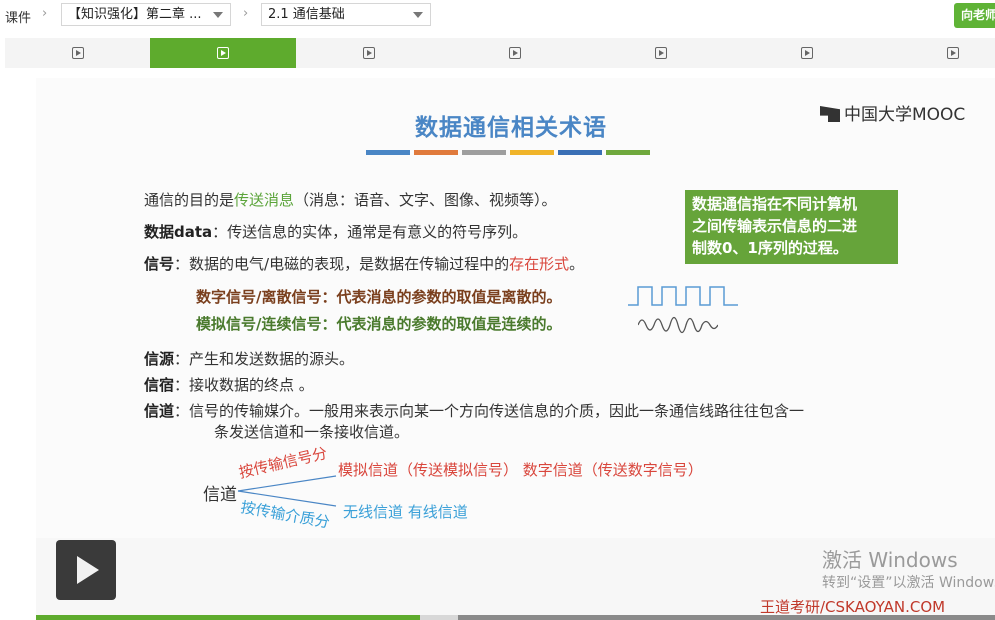 This screenshot has height=620, width=995. What do you see at coordinates (905, 115) in the screenshot?
I see `mooc-logo-text: 中国大学MOOC` at bounding box center [905, 115].